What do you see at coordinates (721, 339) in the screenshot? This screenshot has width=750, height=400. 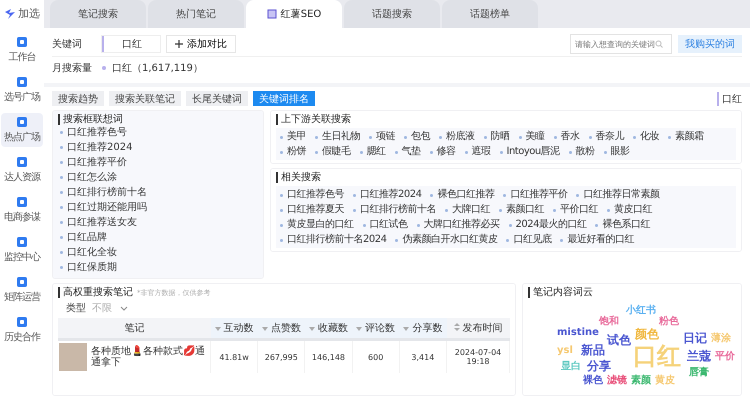 I see `cloud-word: 薄涂` at bounding box center [721, 339].